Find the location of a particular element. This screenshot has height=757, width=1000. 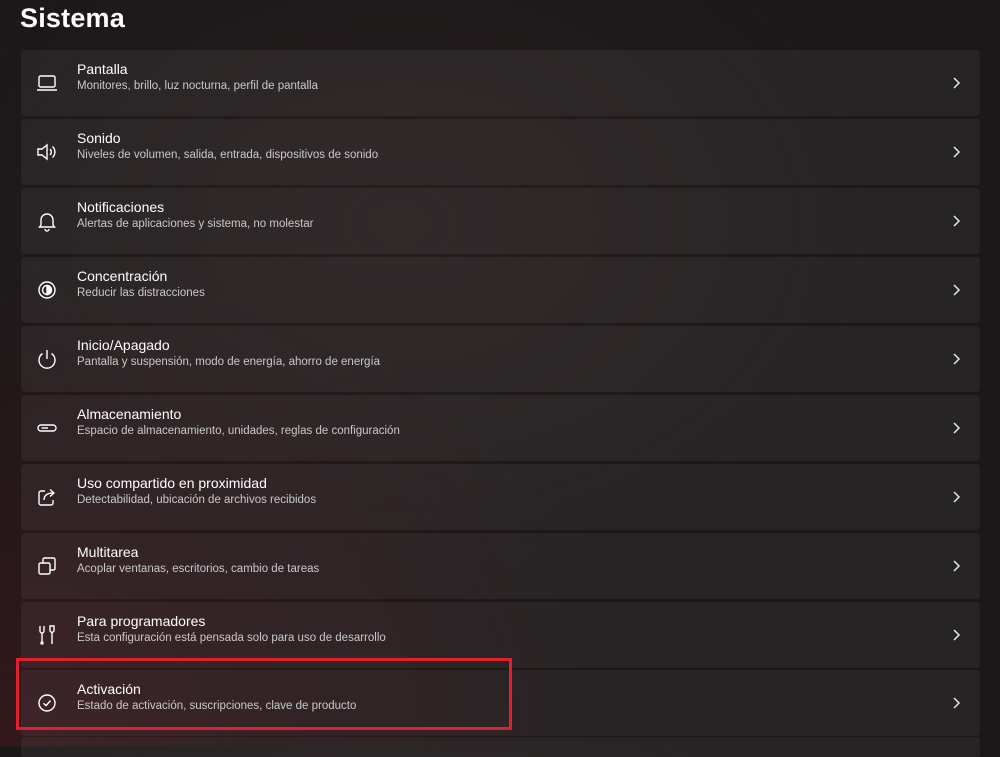

monitor-icon is located at coordinates (47, 83).